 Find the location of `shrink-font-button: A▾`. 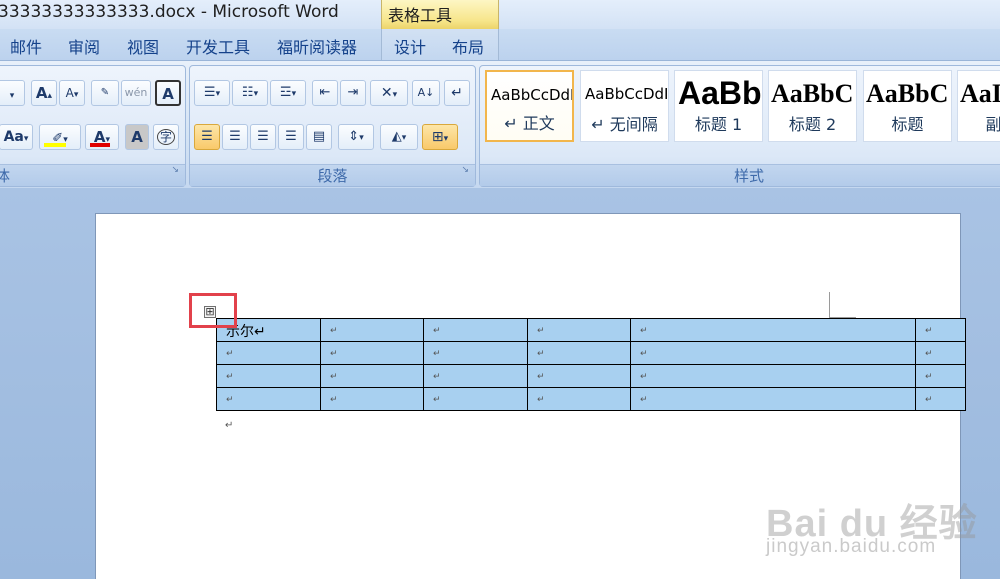

shrink-font-button: A▾ is located at coordinates (72, 93).